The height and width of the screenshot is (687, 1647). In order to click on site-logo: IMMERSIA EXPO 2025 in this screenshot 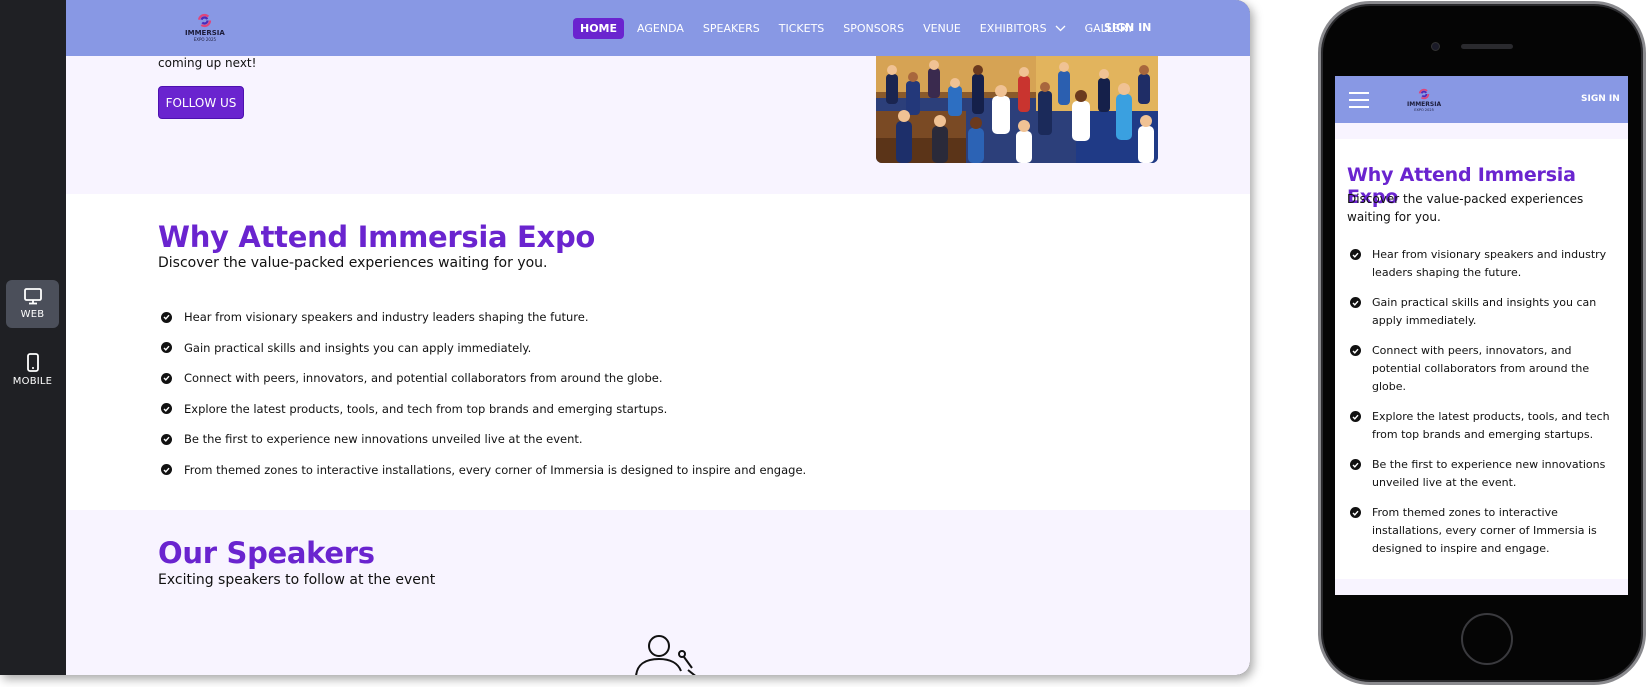, I will do `click(205, 27)`.